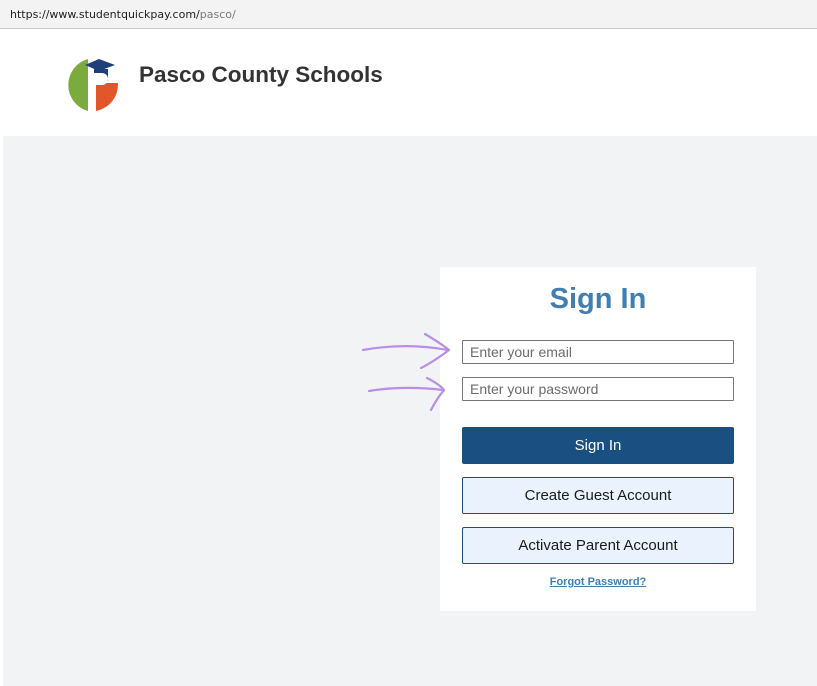  What do you see at coordinates (105, 14) in the screenshot?
I see `url-base: https://www.studentquickpay.com/` at bounding box center [105, 14].